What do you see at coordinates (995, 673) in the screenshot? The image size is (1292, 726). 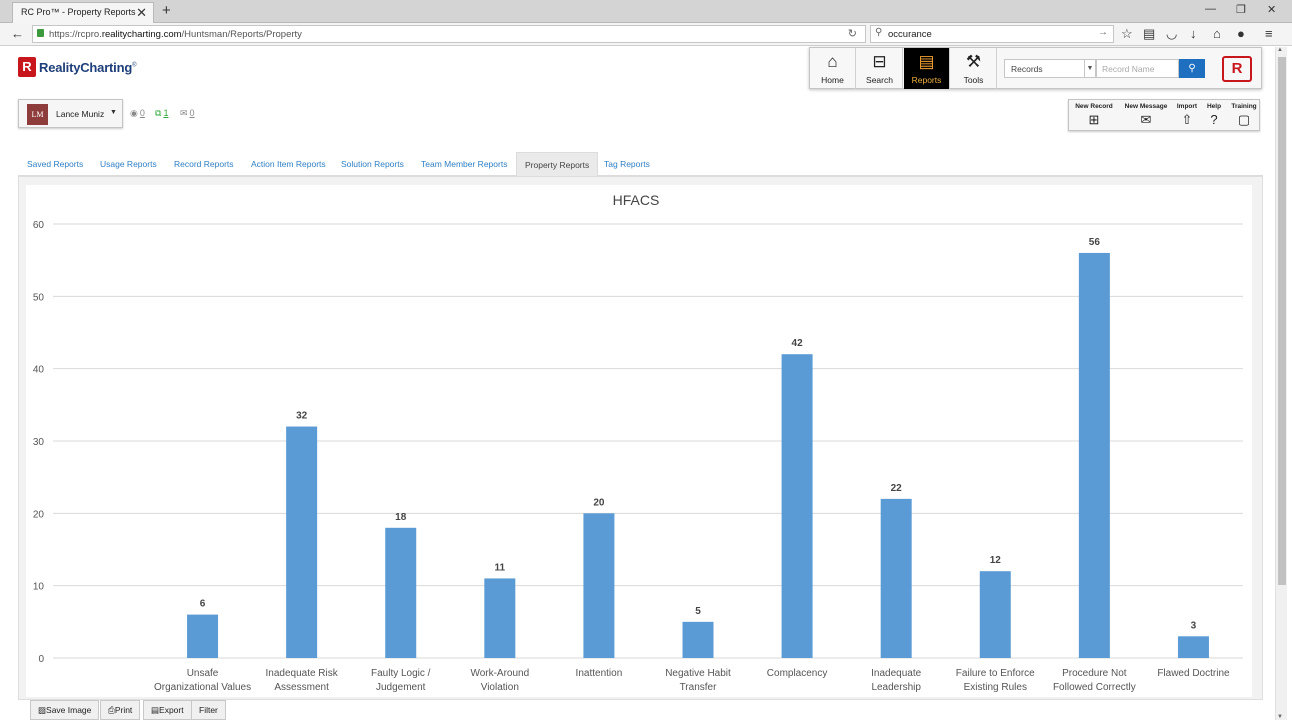 I see `x-tick-label: Failure to Enforce` at bounding box center [995, 673].